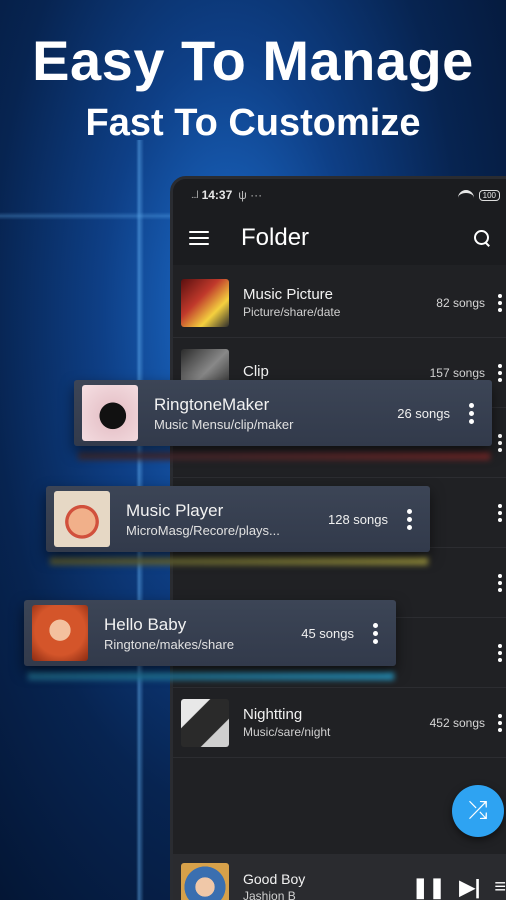  I want to click on status-time: 14:37, so click(217, 195).